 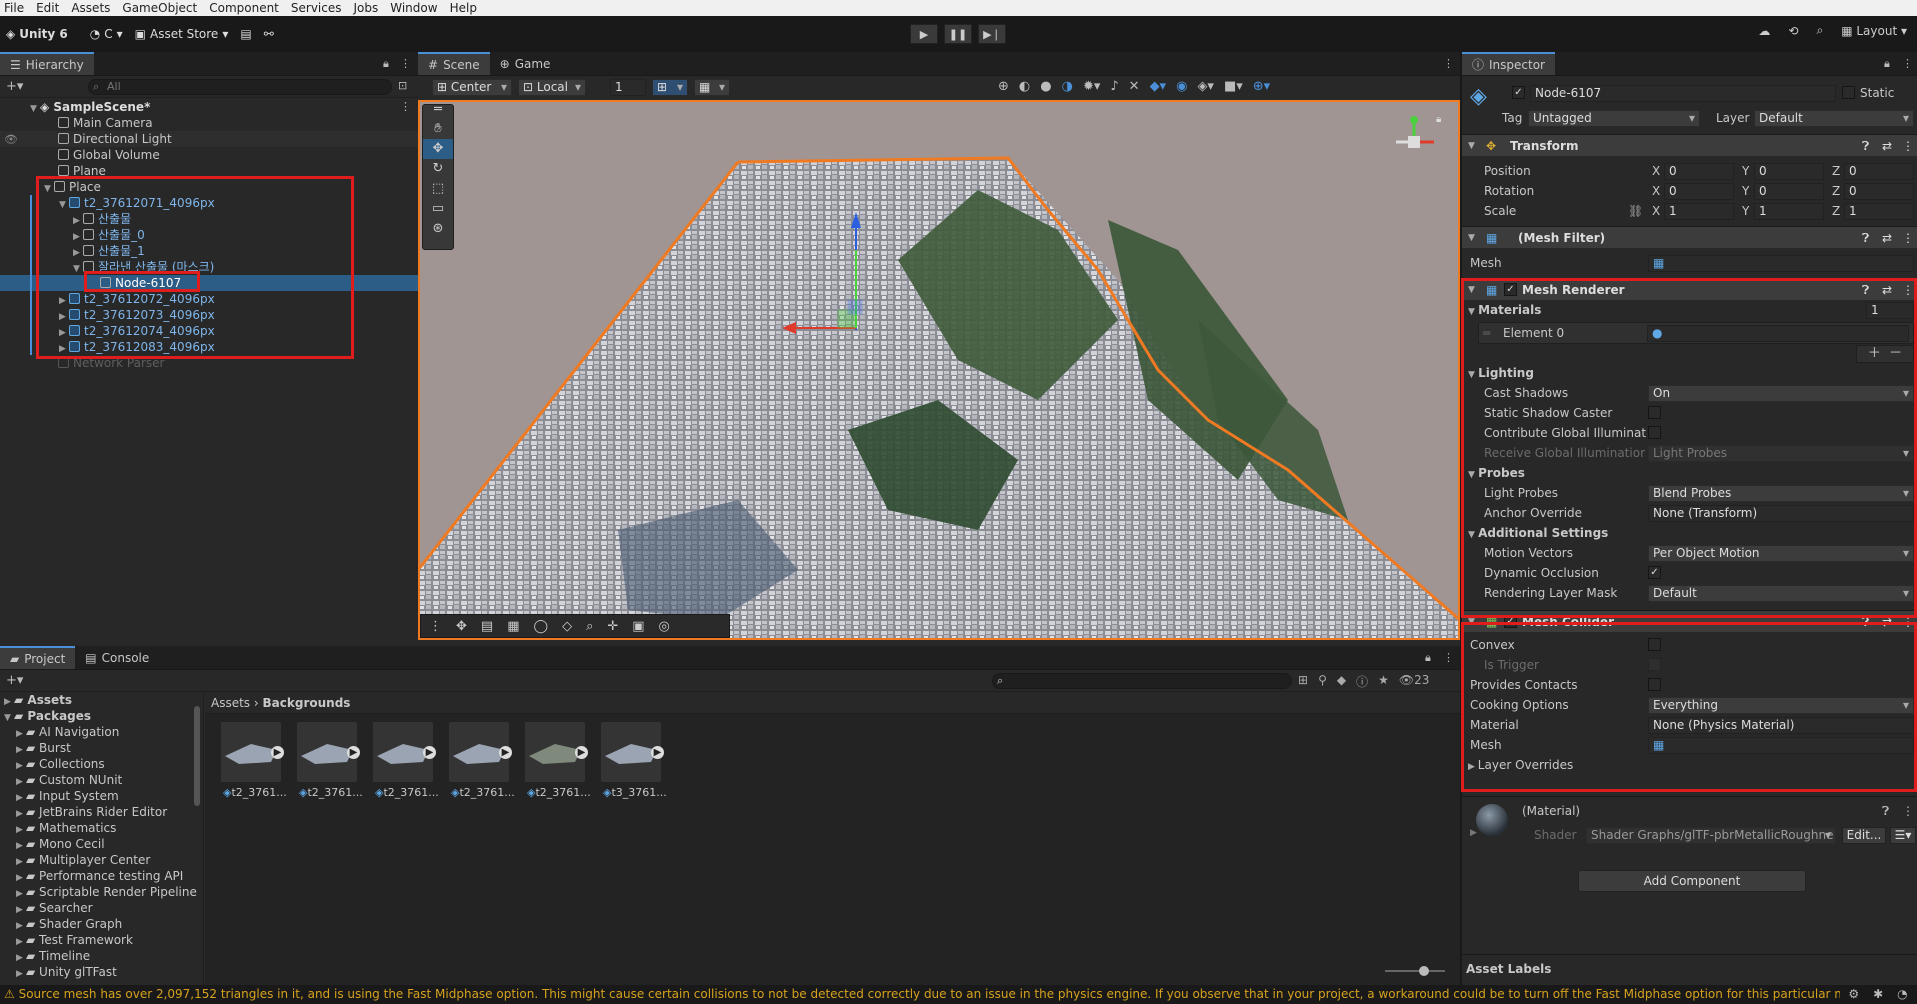 I want to click on triangle-right-icon: ▶, so click(x=1473, y=833).